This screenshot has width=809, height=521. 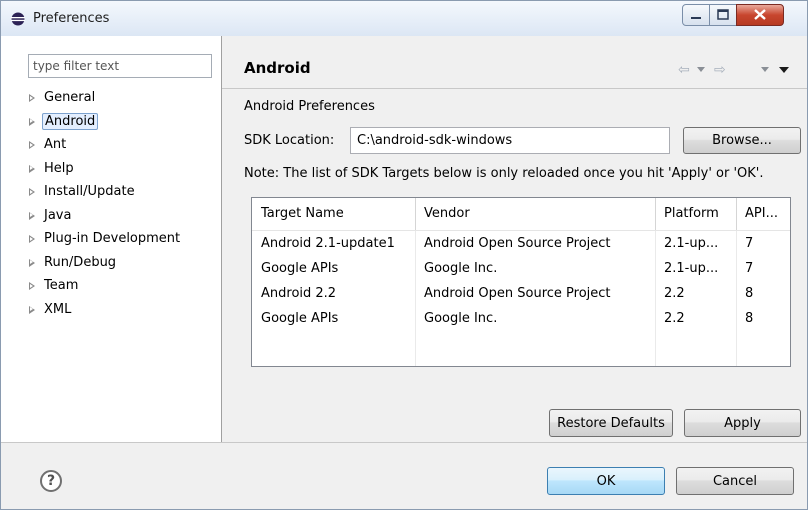 I want to click on tree-item-label: Run/Debug, so click(x=80, y=262).